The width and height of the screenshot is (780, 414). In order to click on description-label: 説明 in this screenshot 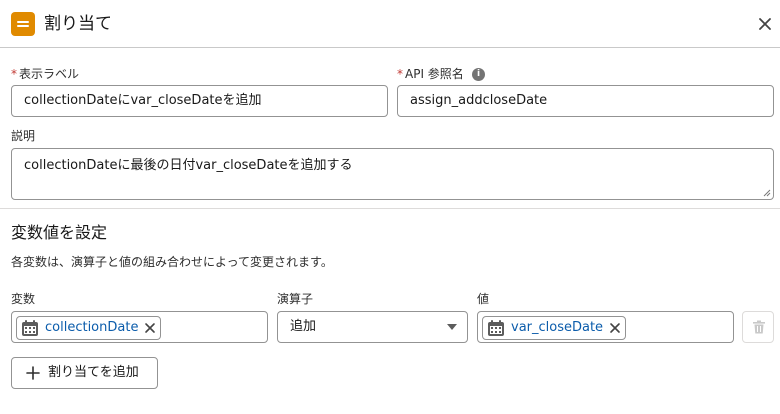, I will do `click(23, 136)`.